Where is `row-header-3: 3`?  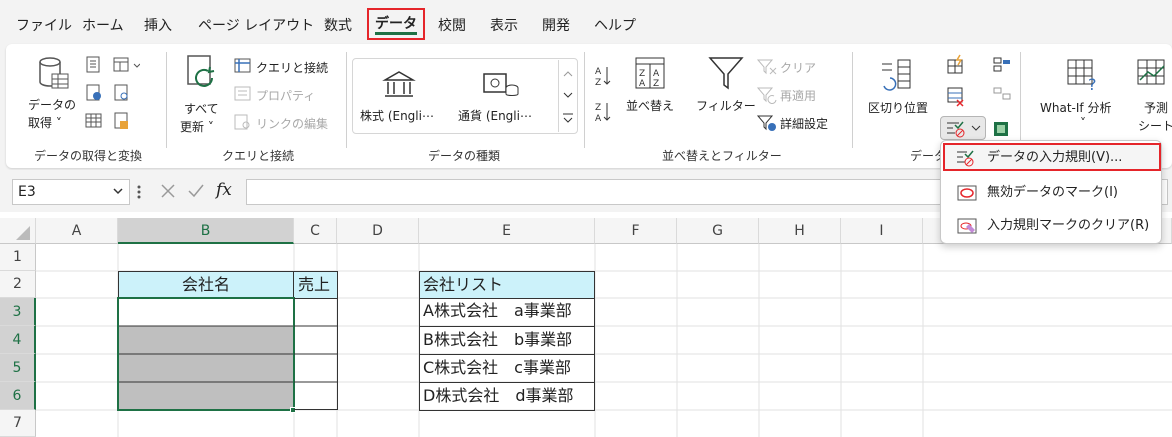
row-header-3: 3 is located at coordinates (18, 312).